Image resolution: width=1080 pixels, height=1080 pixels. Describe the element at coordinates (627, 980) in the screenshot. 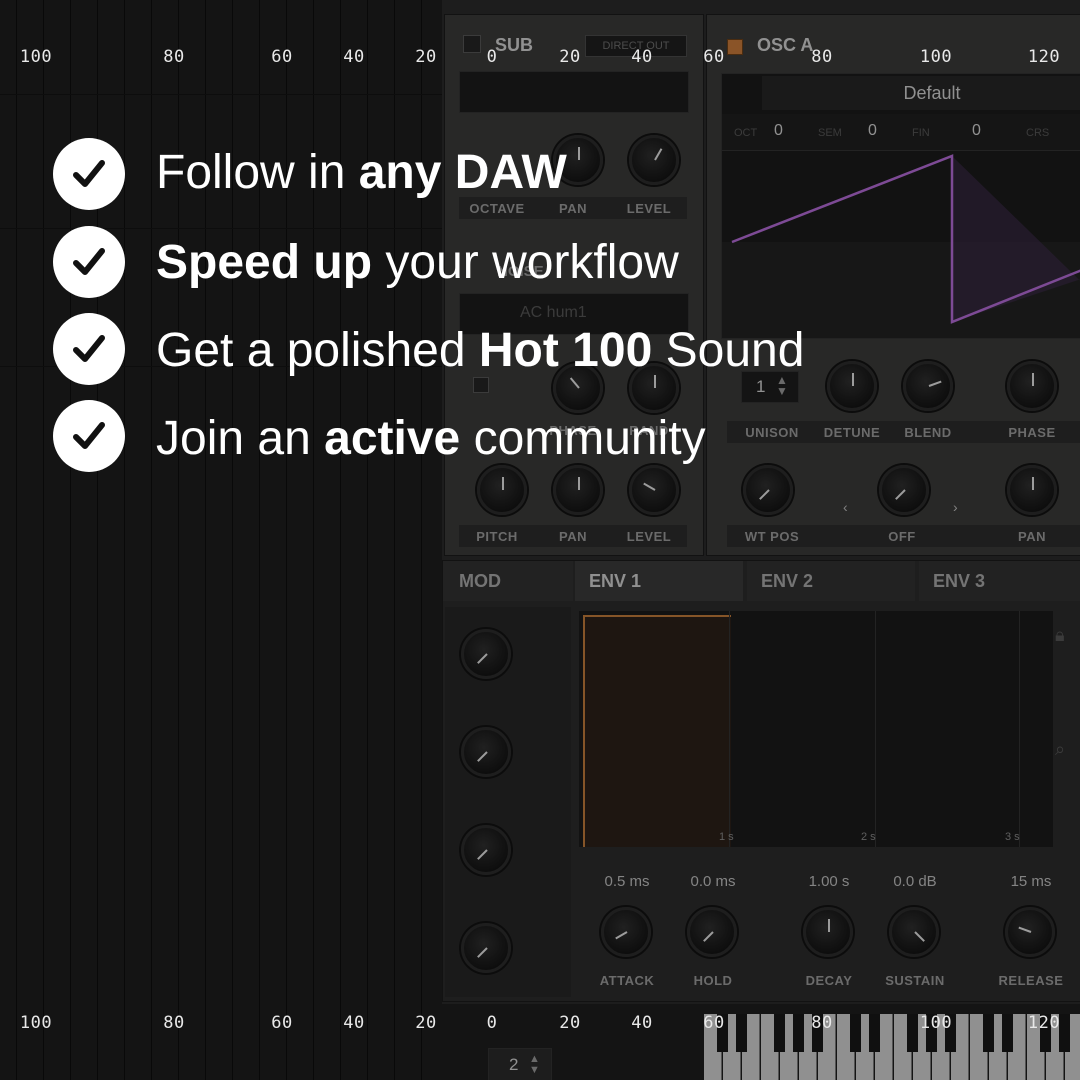

I see `attack-label: ATTACK` at that location.